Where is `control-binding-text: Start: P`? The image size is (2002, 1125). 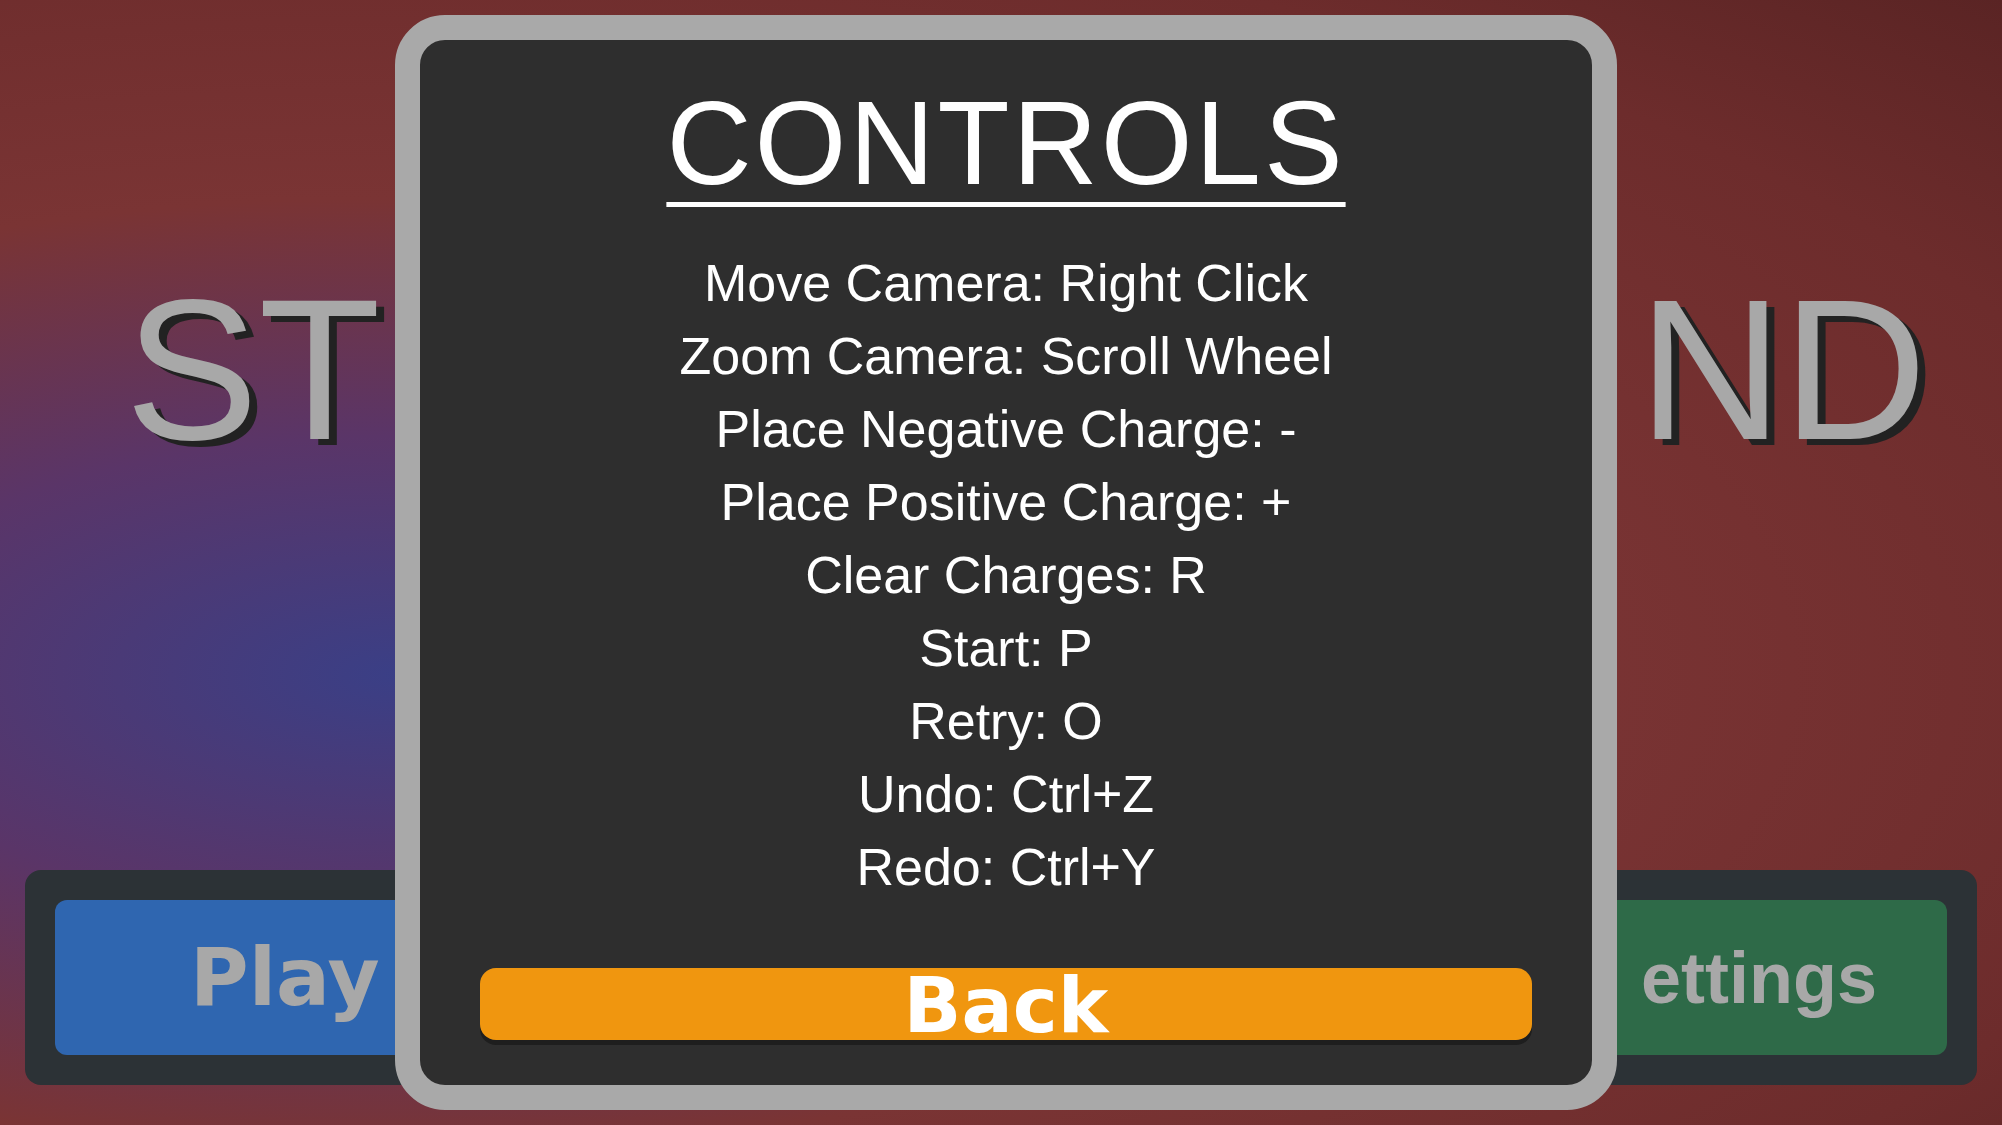 control-binding-text: Start: P is located at coordinates (1006, 648).